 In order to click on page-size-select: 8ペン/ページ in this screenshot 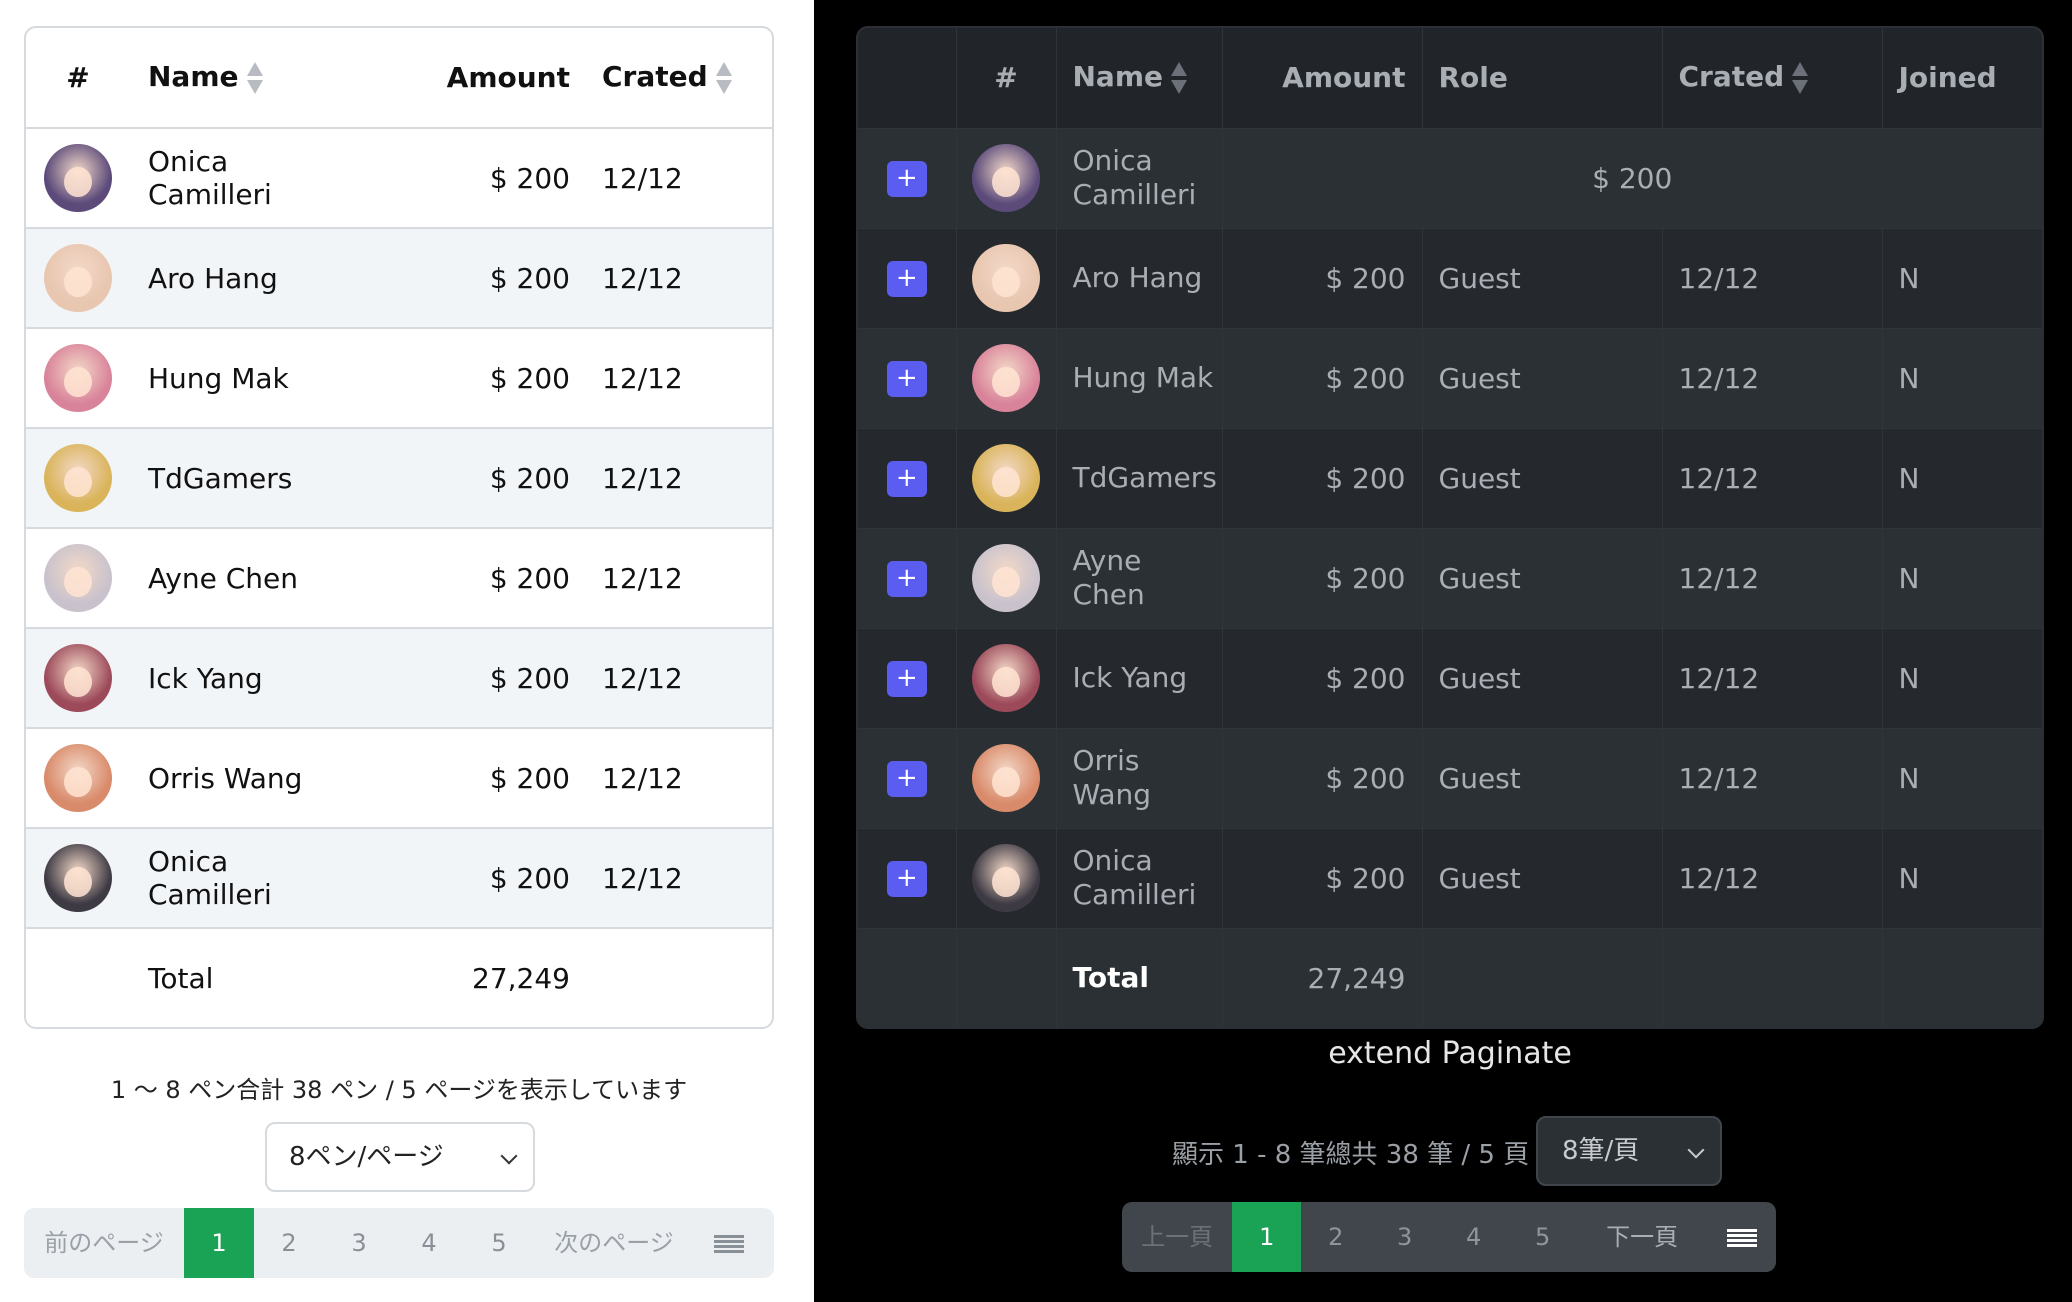, I will do `click(400, 1157)`.